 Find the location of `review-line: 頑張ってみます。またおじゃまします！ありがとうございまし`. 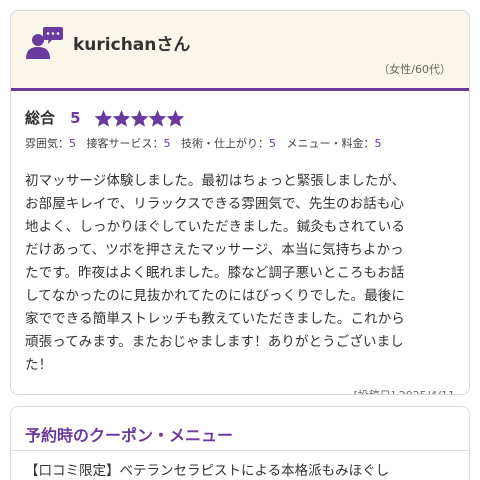

review-line: 頑張ってみます。またおじゃまします！ありがとうございまし is located at coordinates (214, 342).